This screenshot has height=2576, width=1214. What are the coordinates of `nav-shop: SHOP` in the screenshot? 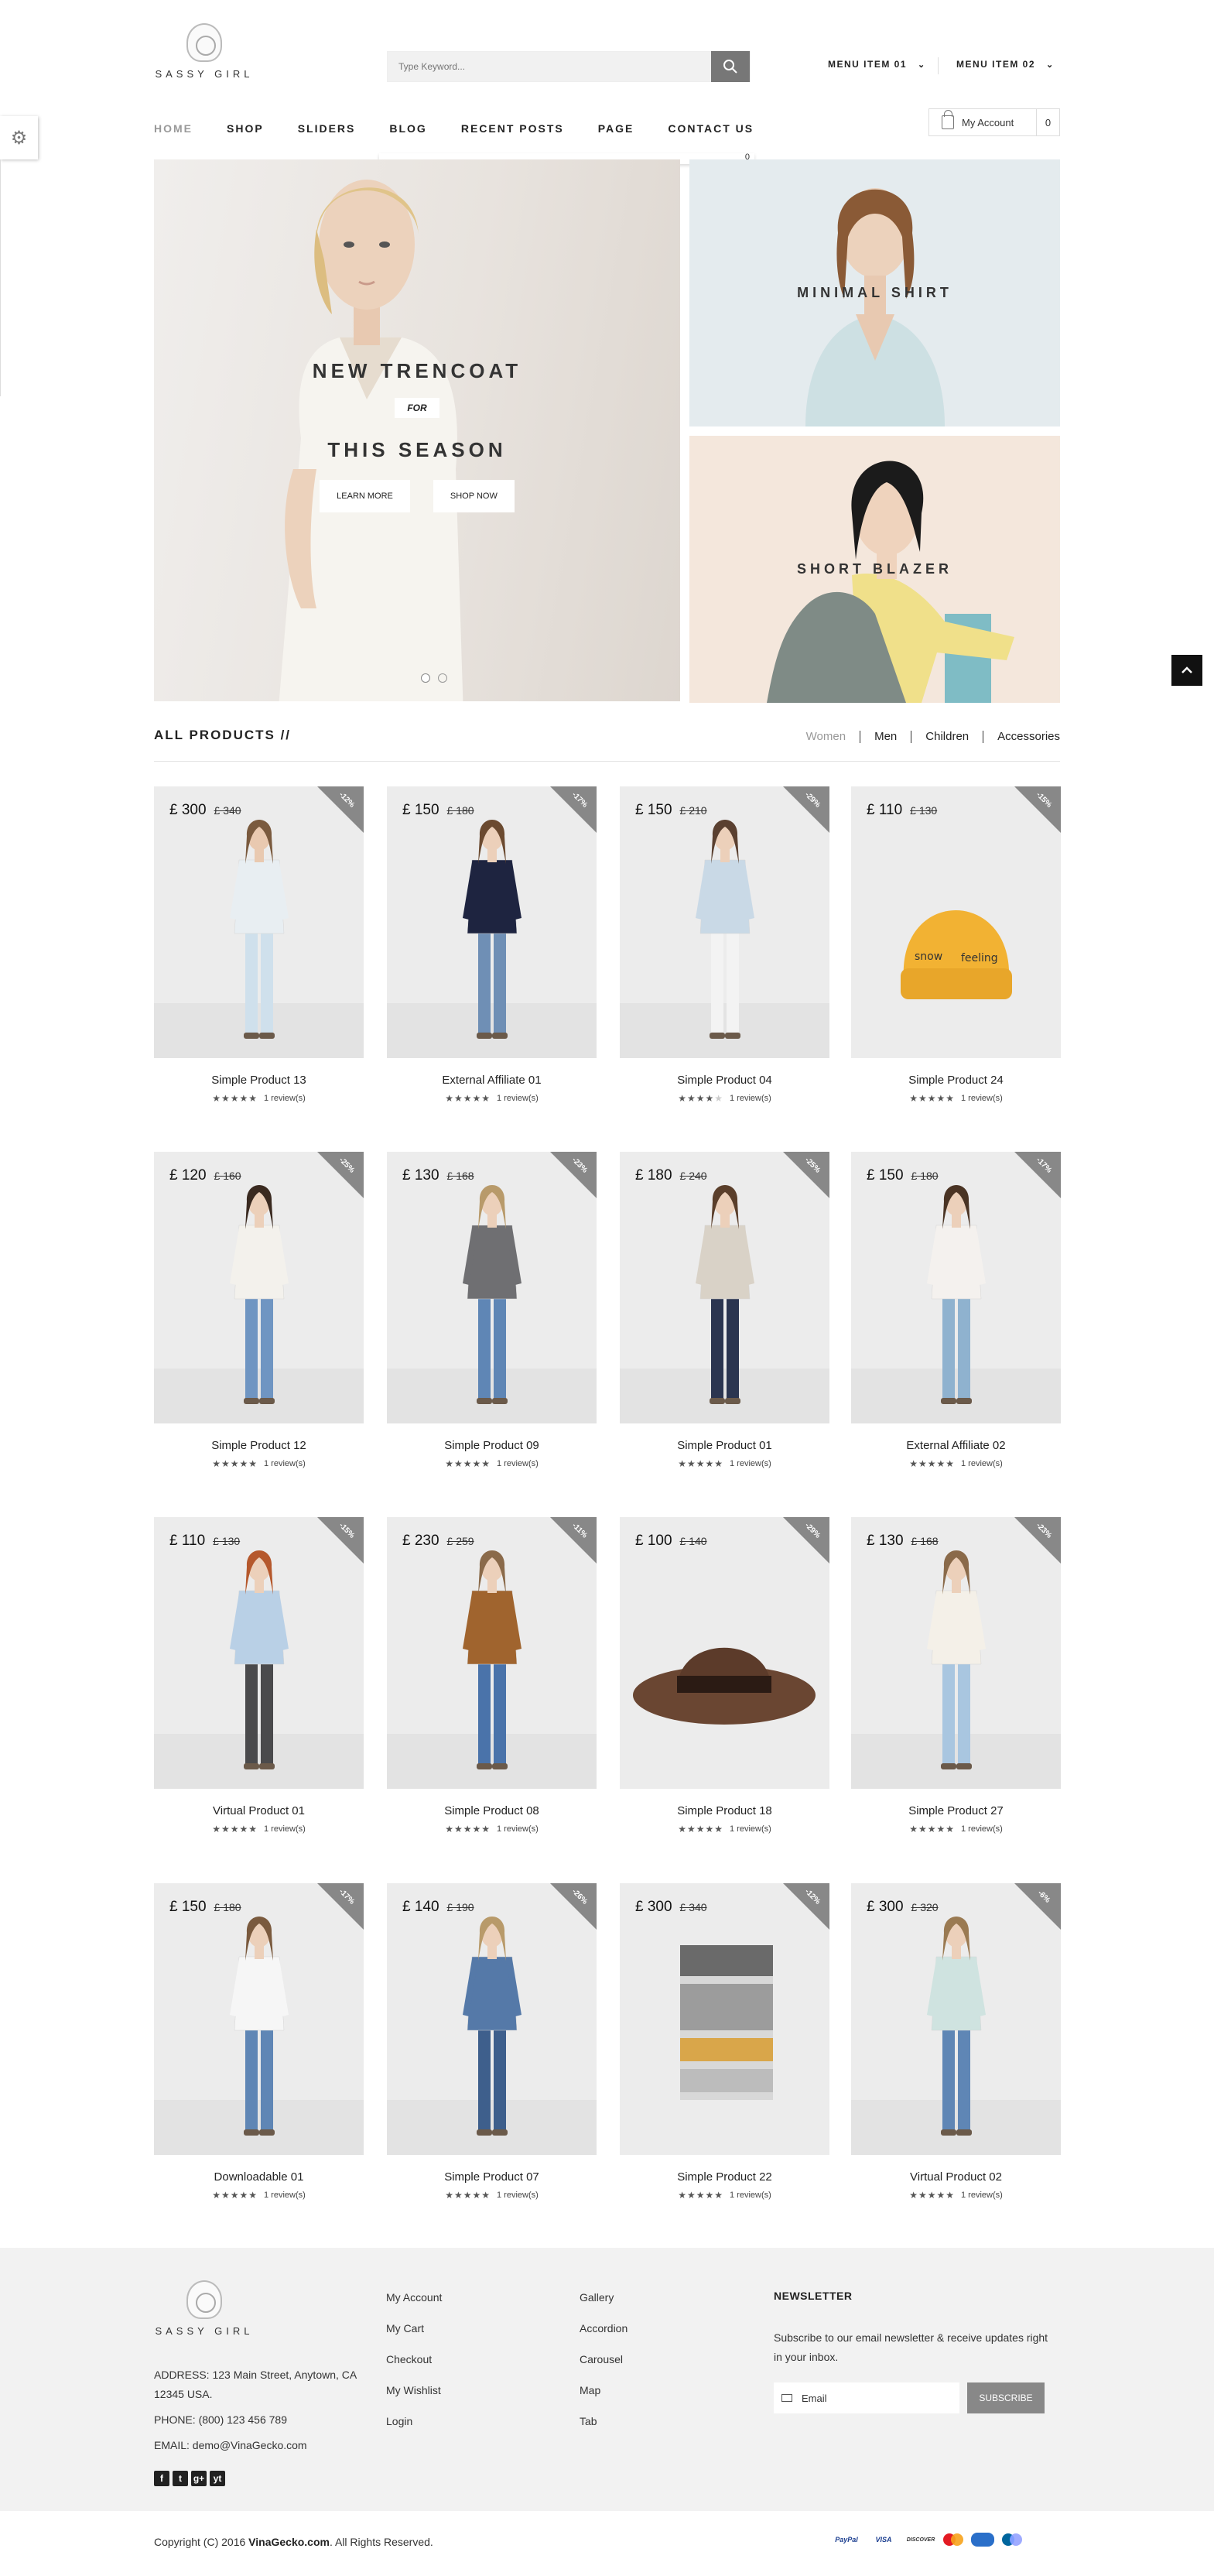 It's located at (245, 128).